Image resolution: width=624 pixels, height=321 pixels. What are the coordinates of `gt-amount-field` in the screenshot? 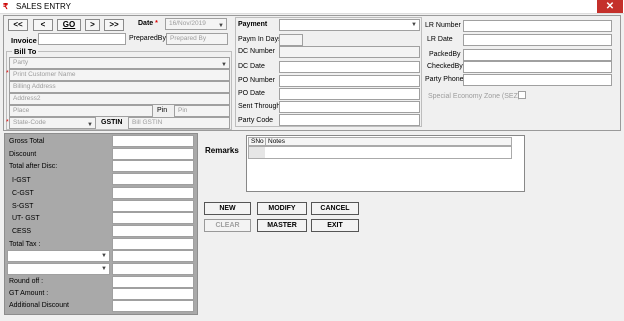 It's located at (153, 294).